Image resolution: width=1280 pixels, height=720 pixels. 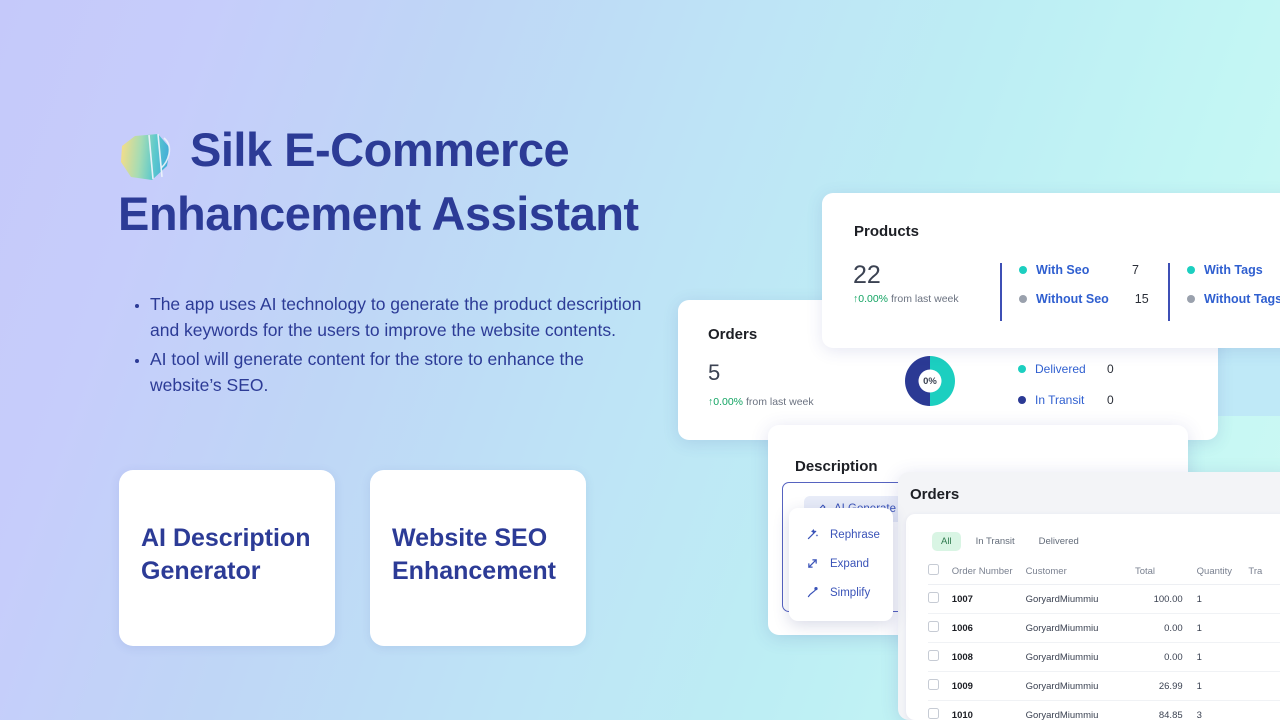 What do you see at coordinates (988, 571) in the screenshot?
I see `column-header-order-number: Order Number` at bounding box center [988, 571].